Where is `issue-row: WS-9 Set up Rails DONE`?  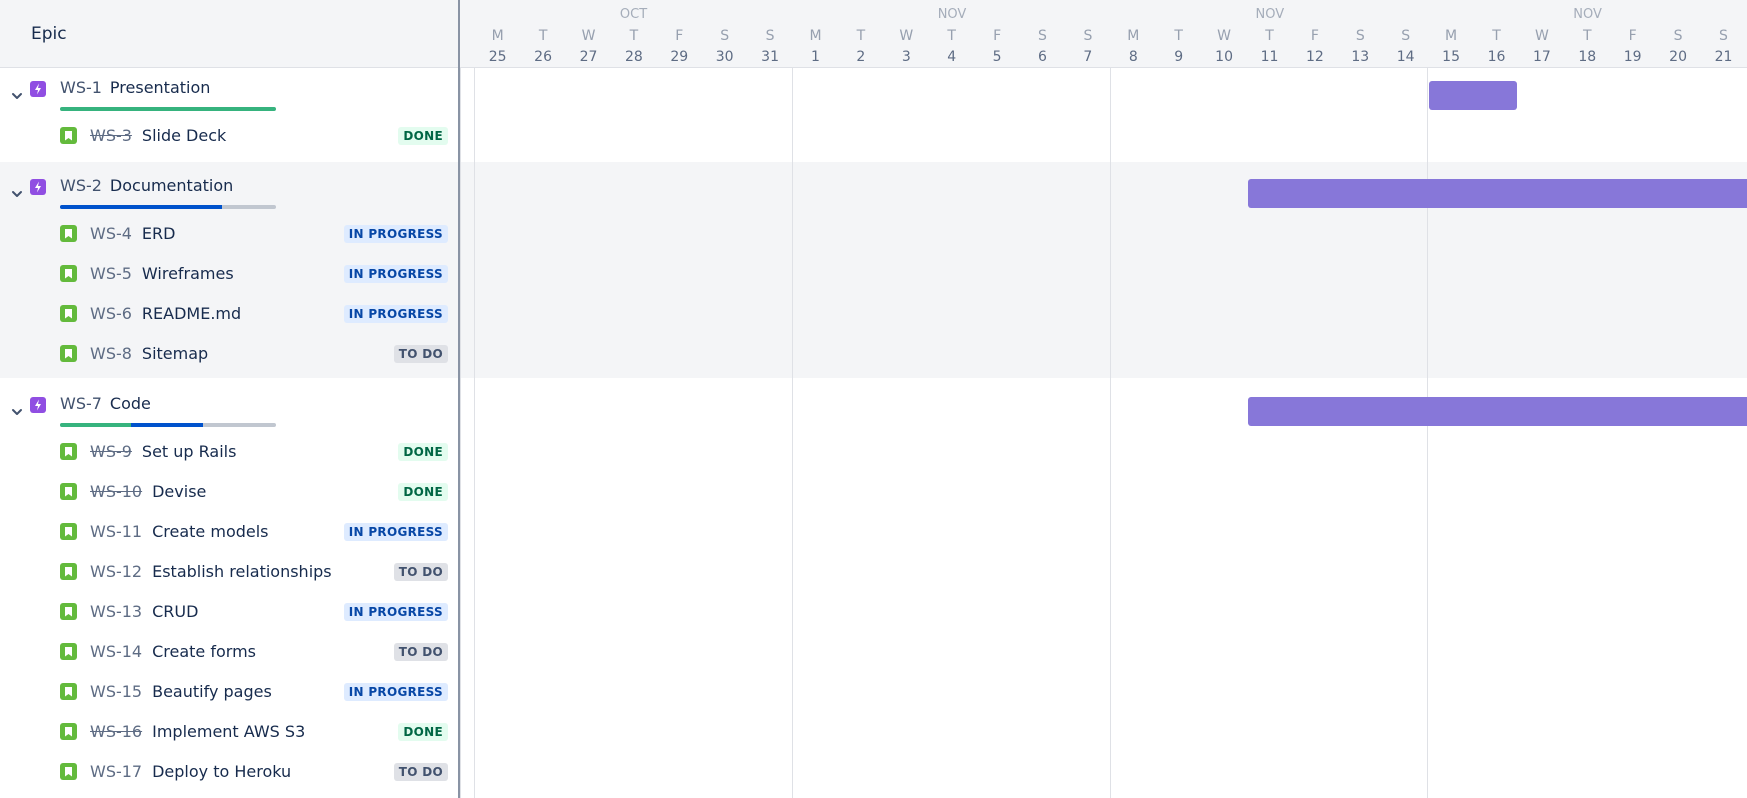 issue-row: WS-9 Set up Rails DONE is located at coordinates (229, 452).